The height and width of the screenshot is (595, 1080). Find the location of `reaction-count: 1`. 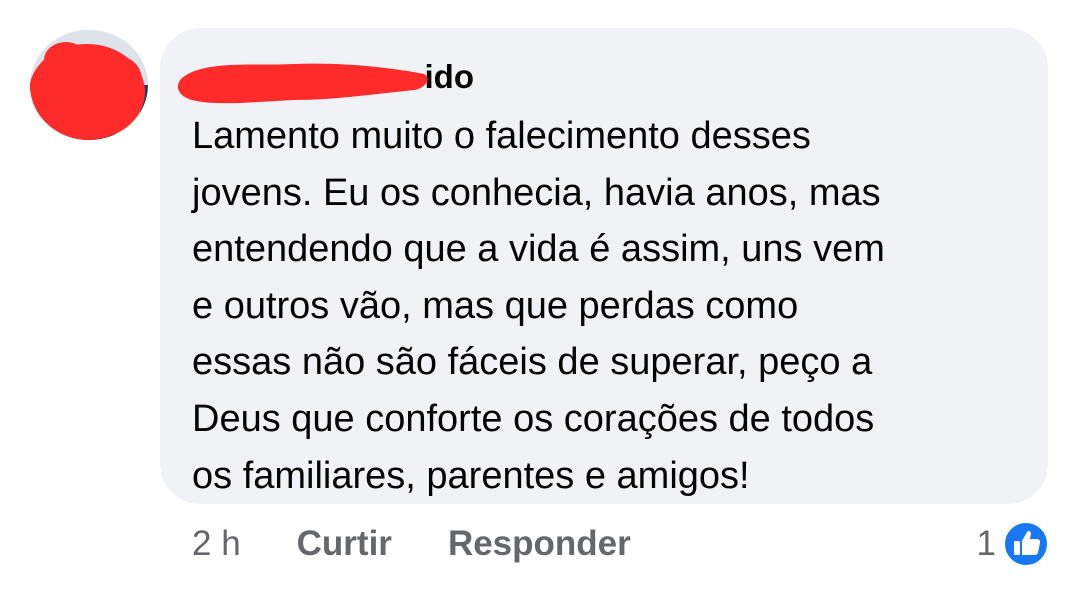

reaction-count: 1 is located at coordinates (986, 543).